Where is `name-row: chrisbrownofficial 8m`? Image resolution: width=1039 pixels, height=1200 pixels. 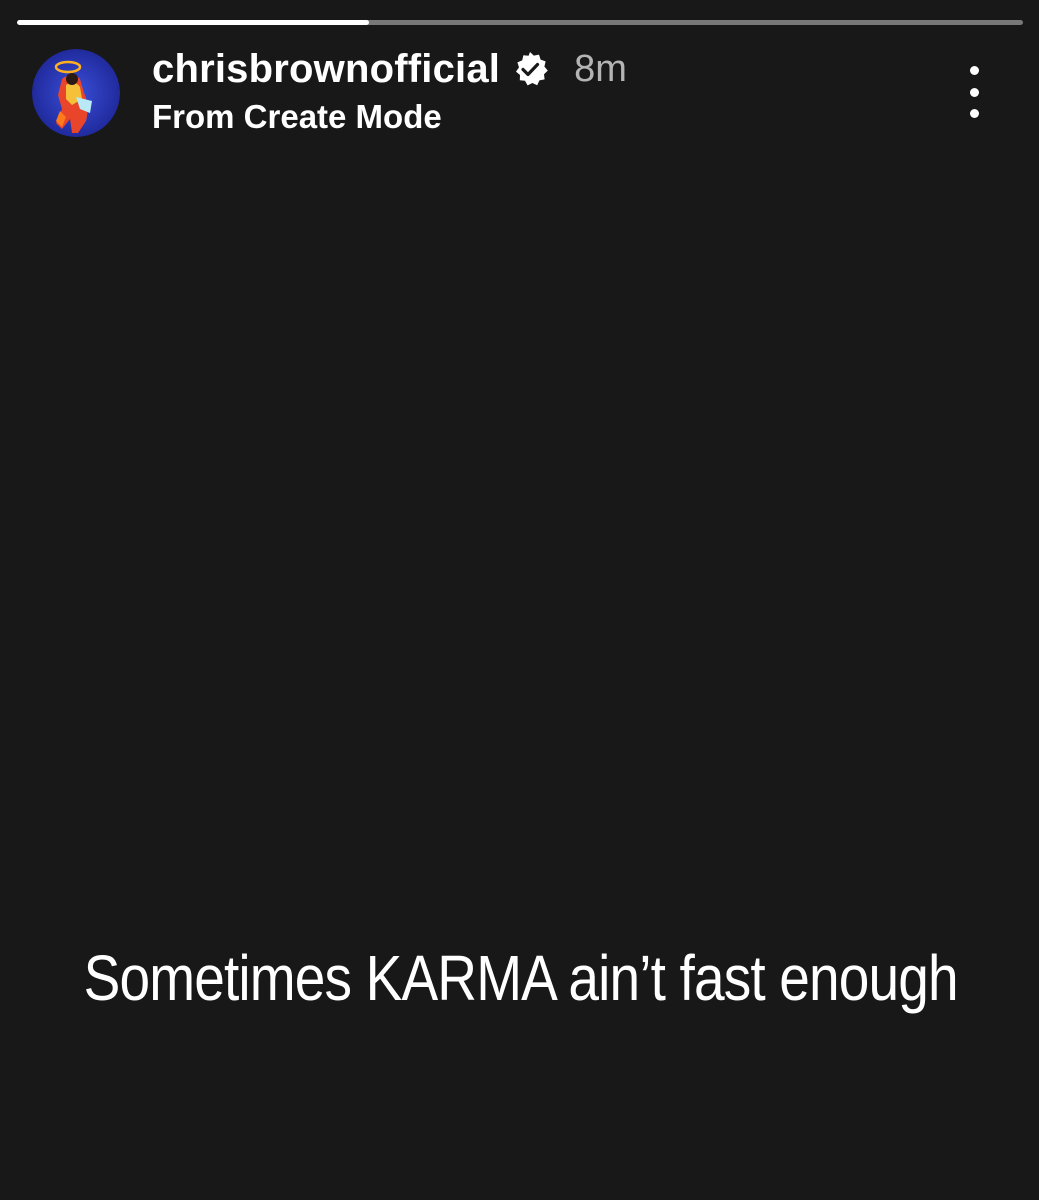 name-row: chrisbrownofficial 8m is located at coordinates (389, 69).